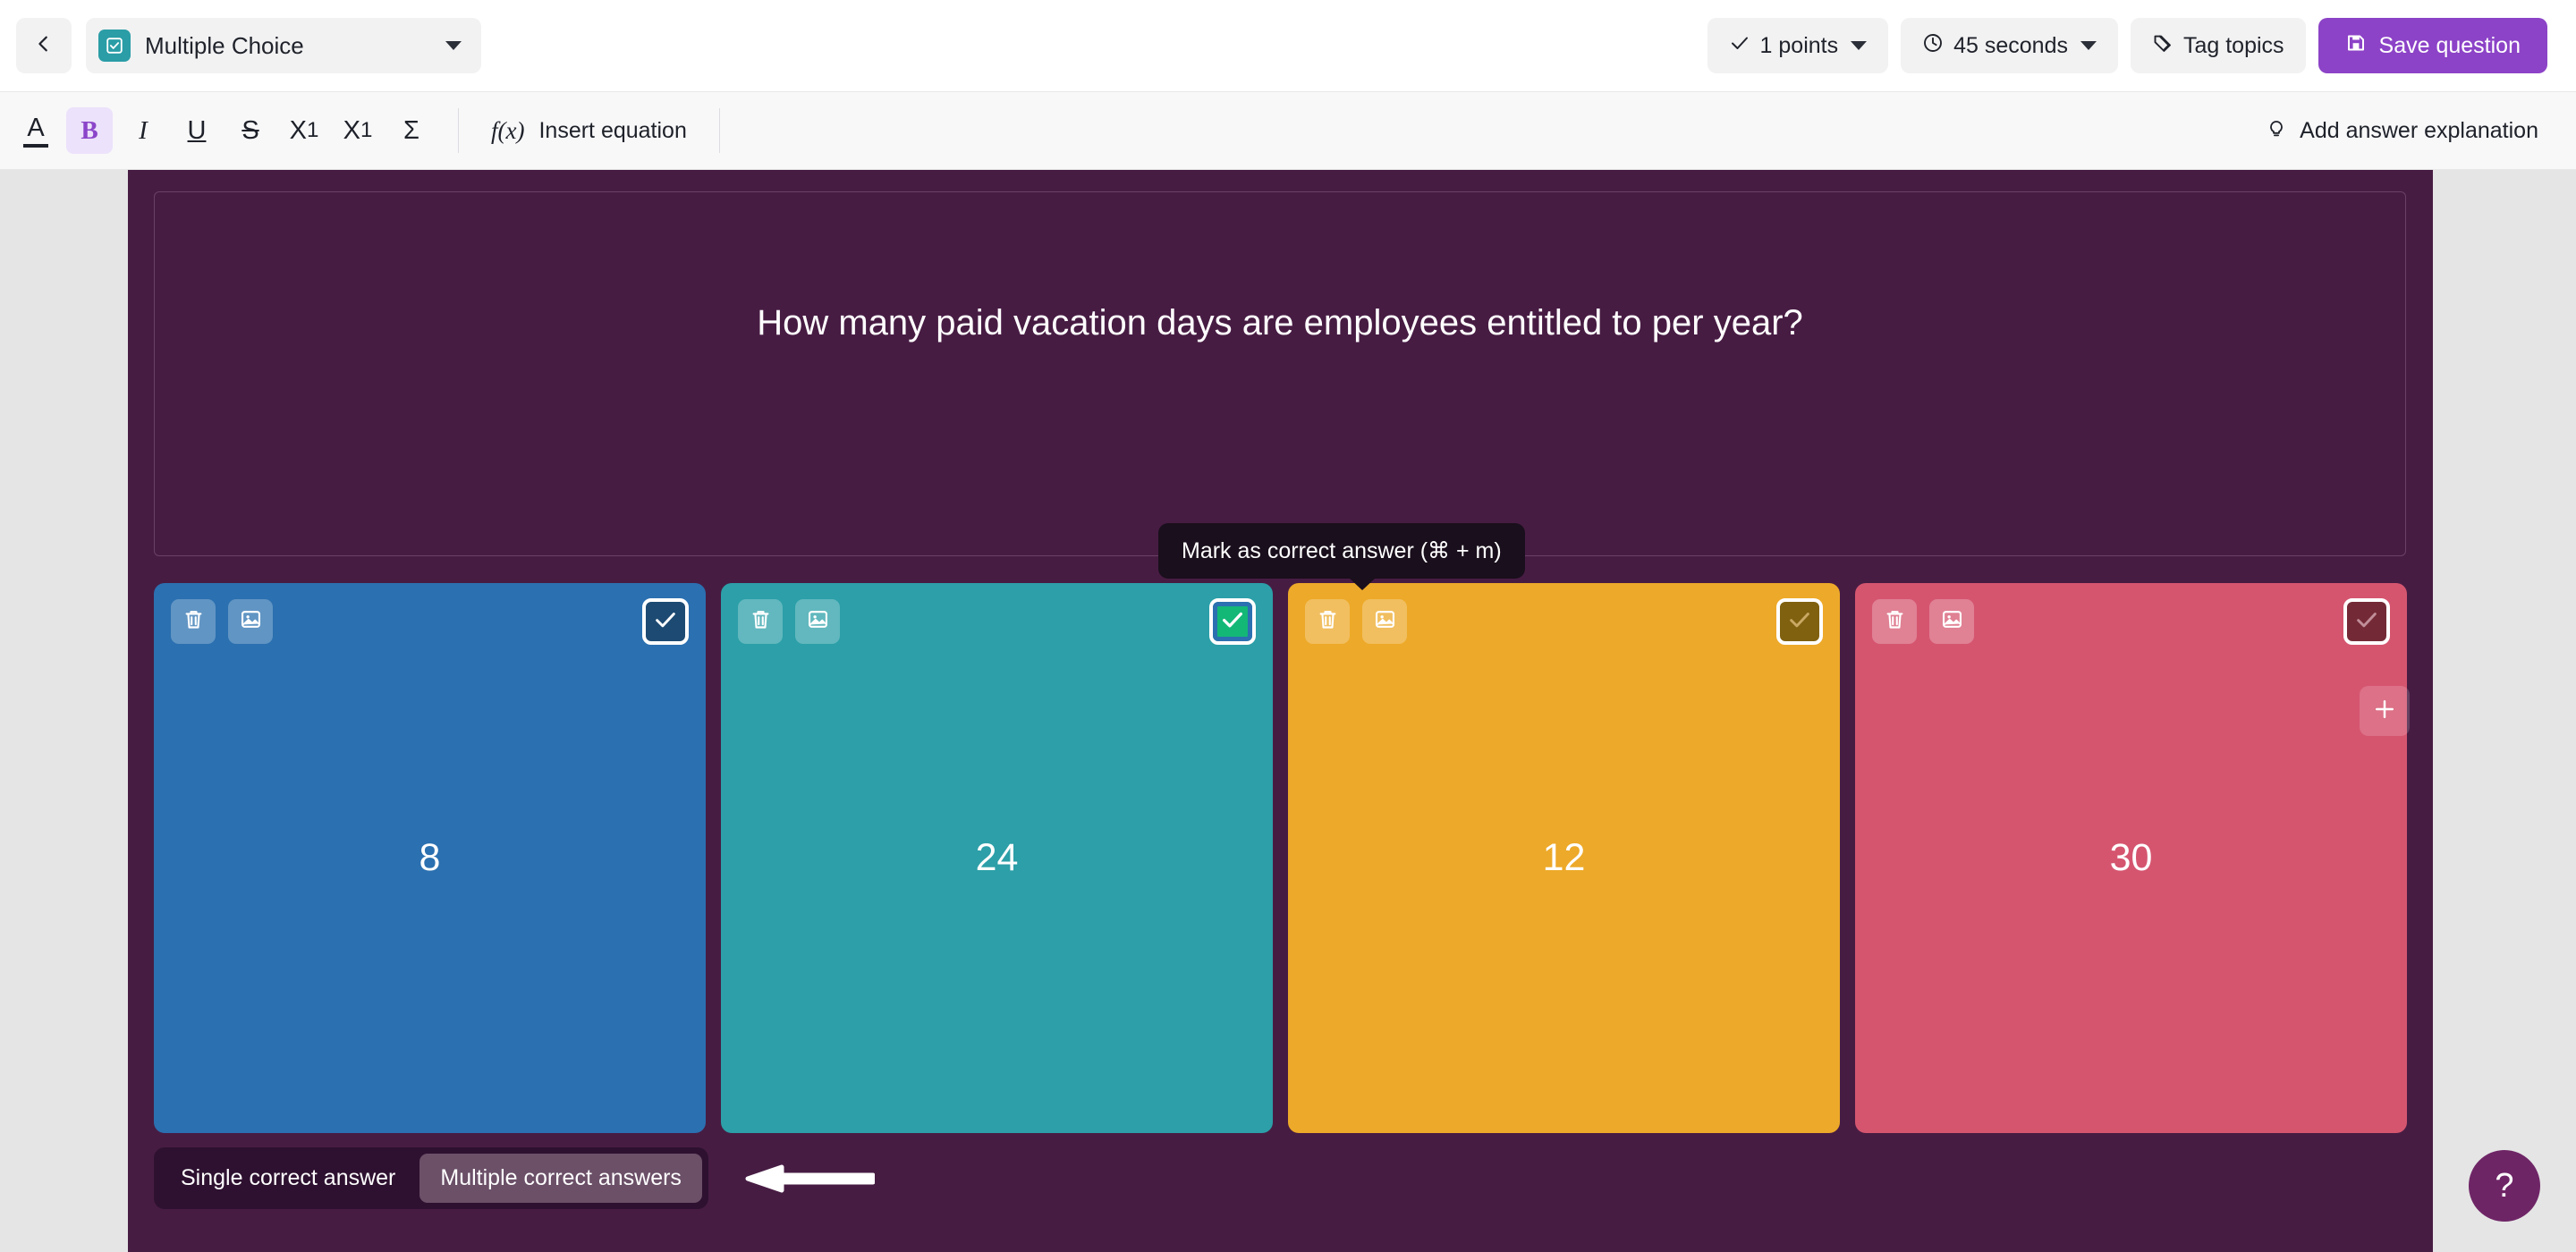  I want to click on tooltip-text: Mark as correct answer (⌘ + m), so click(1342, 550).